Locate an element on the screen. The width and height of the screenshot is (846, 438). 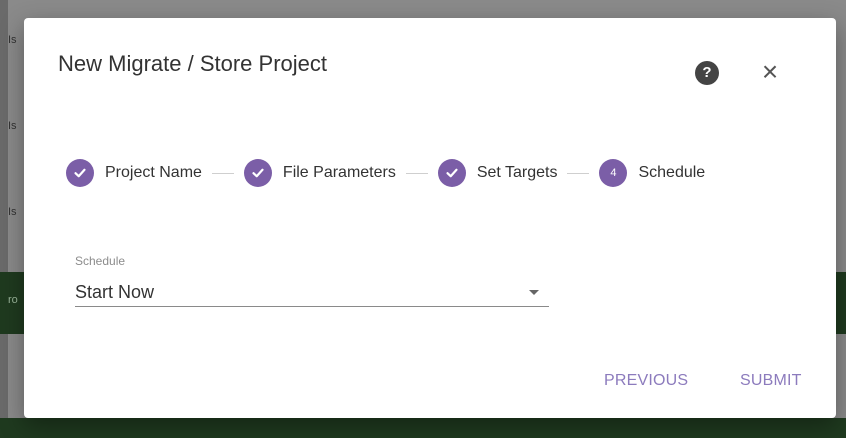
schedule-label: Schedule is located at coordinates (100, 261).